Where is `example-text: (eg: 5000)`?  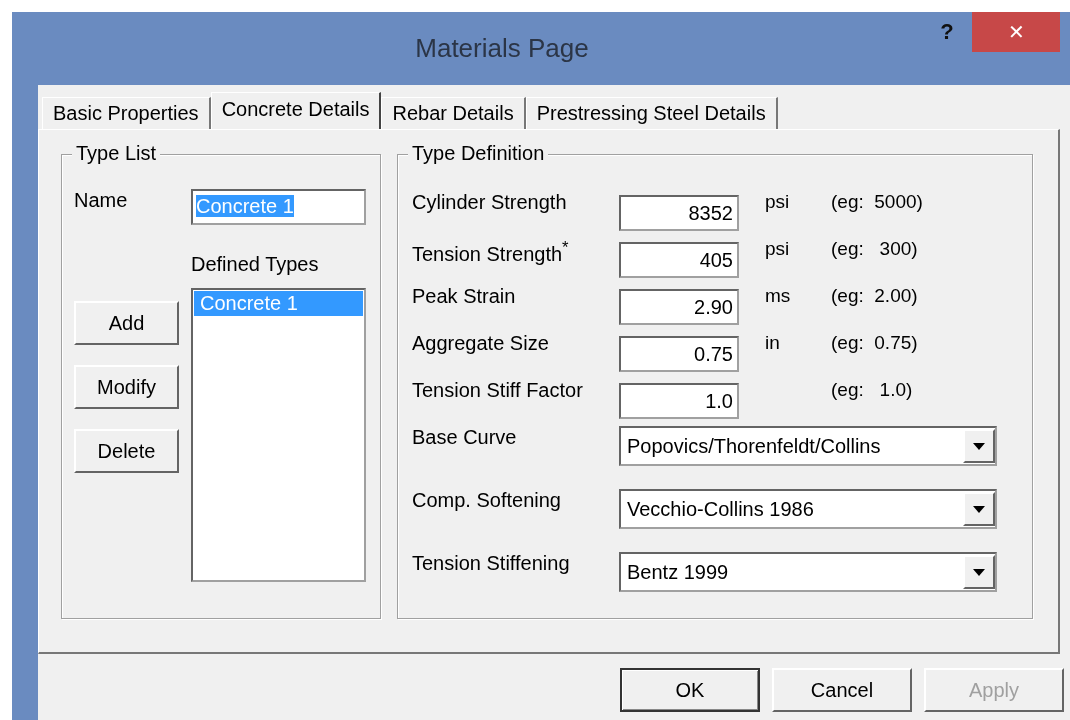
example-text: (eg: 5000) is located at coordinates (877, 202).